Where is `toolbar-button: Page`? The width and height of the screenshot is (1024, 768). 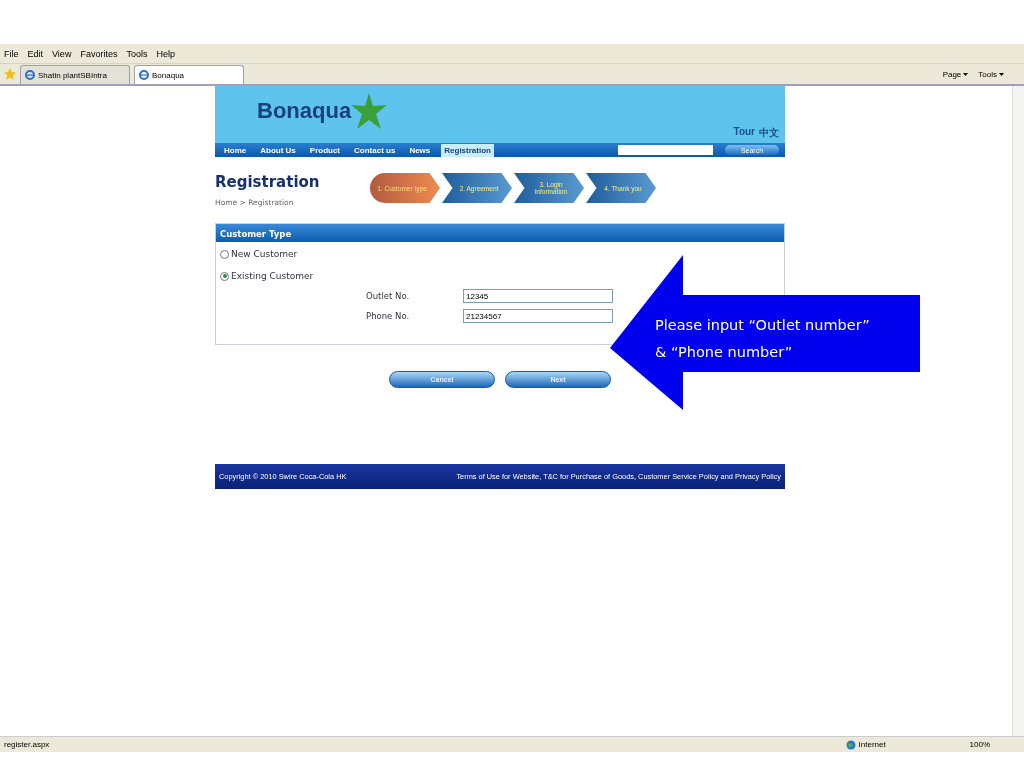
toolbar-button: Page is located at coordinates (955, 74).